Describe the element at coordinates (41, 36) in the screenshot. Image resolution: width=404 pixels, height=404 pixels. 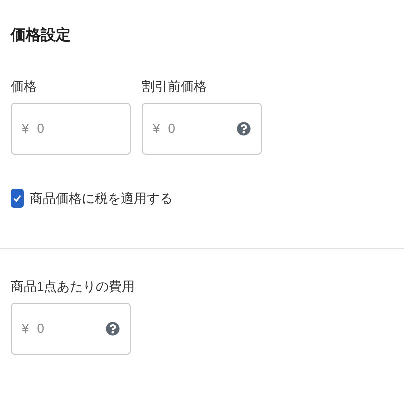
I see `section-title: 価格設定` at that location.